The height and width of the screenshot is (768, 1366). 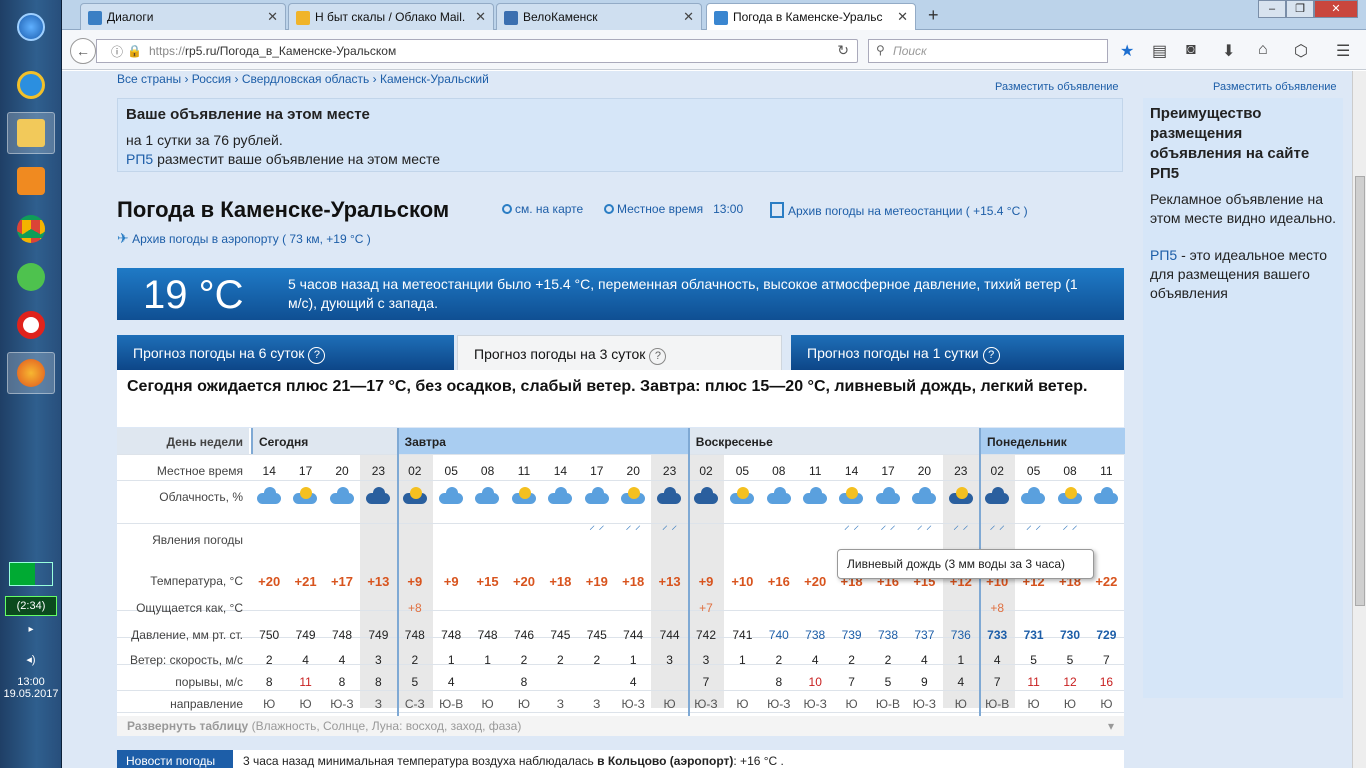 What do you see at coordinates (31, 373) in the screenshot?
I see `taskbar-firefox` at bounding box center [31, 373].